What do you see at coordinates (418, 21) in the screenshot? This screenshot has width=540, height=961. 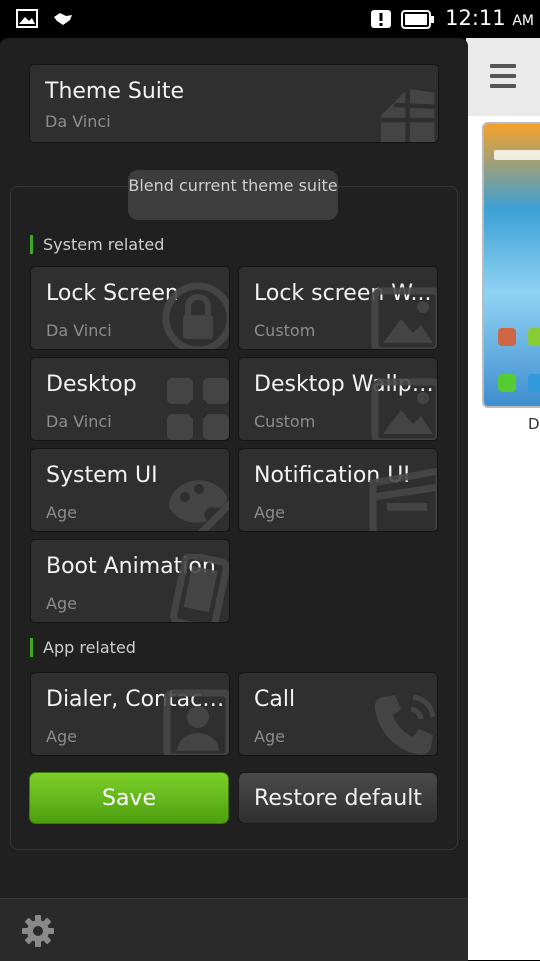 I see `battery-icon` at bounding box center [418, 21].